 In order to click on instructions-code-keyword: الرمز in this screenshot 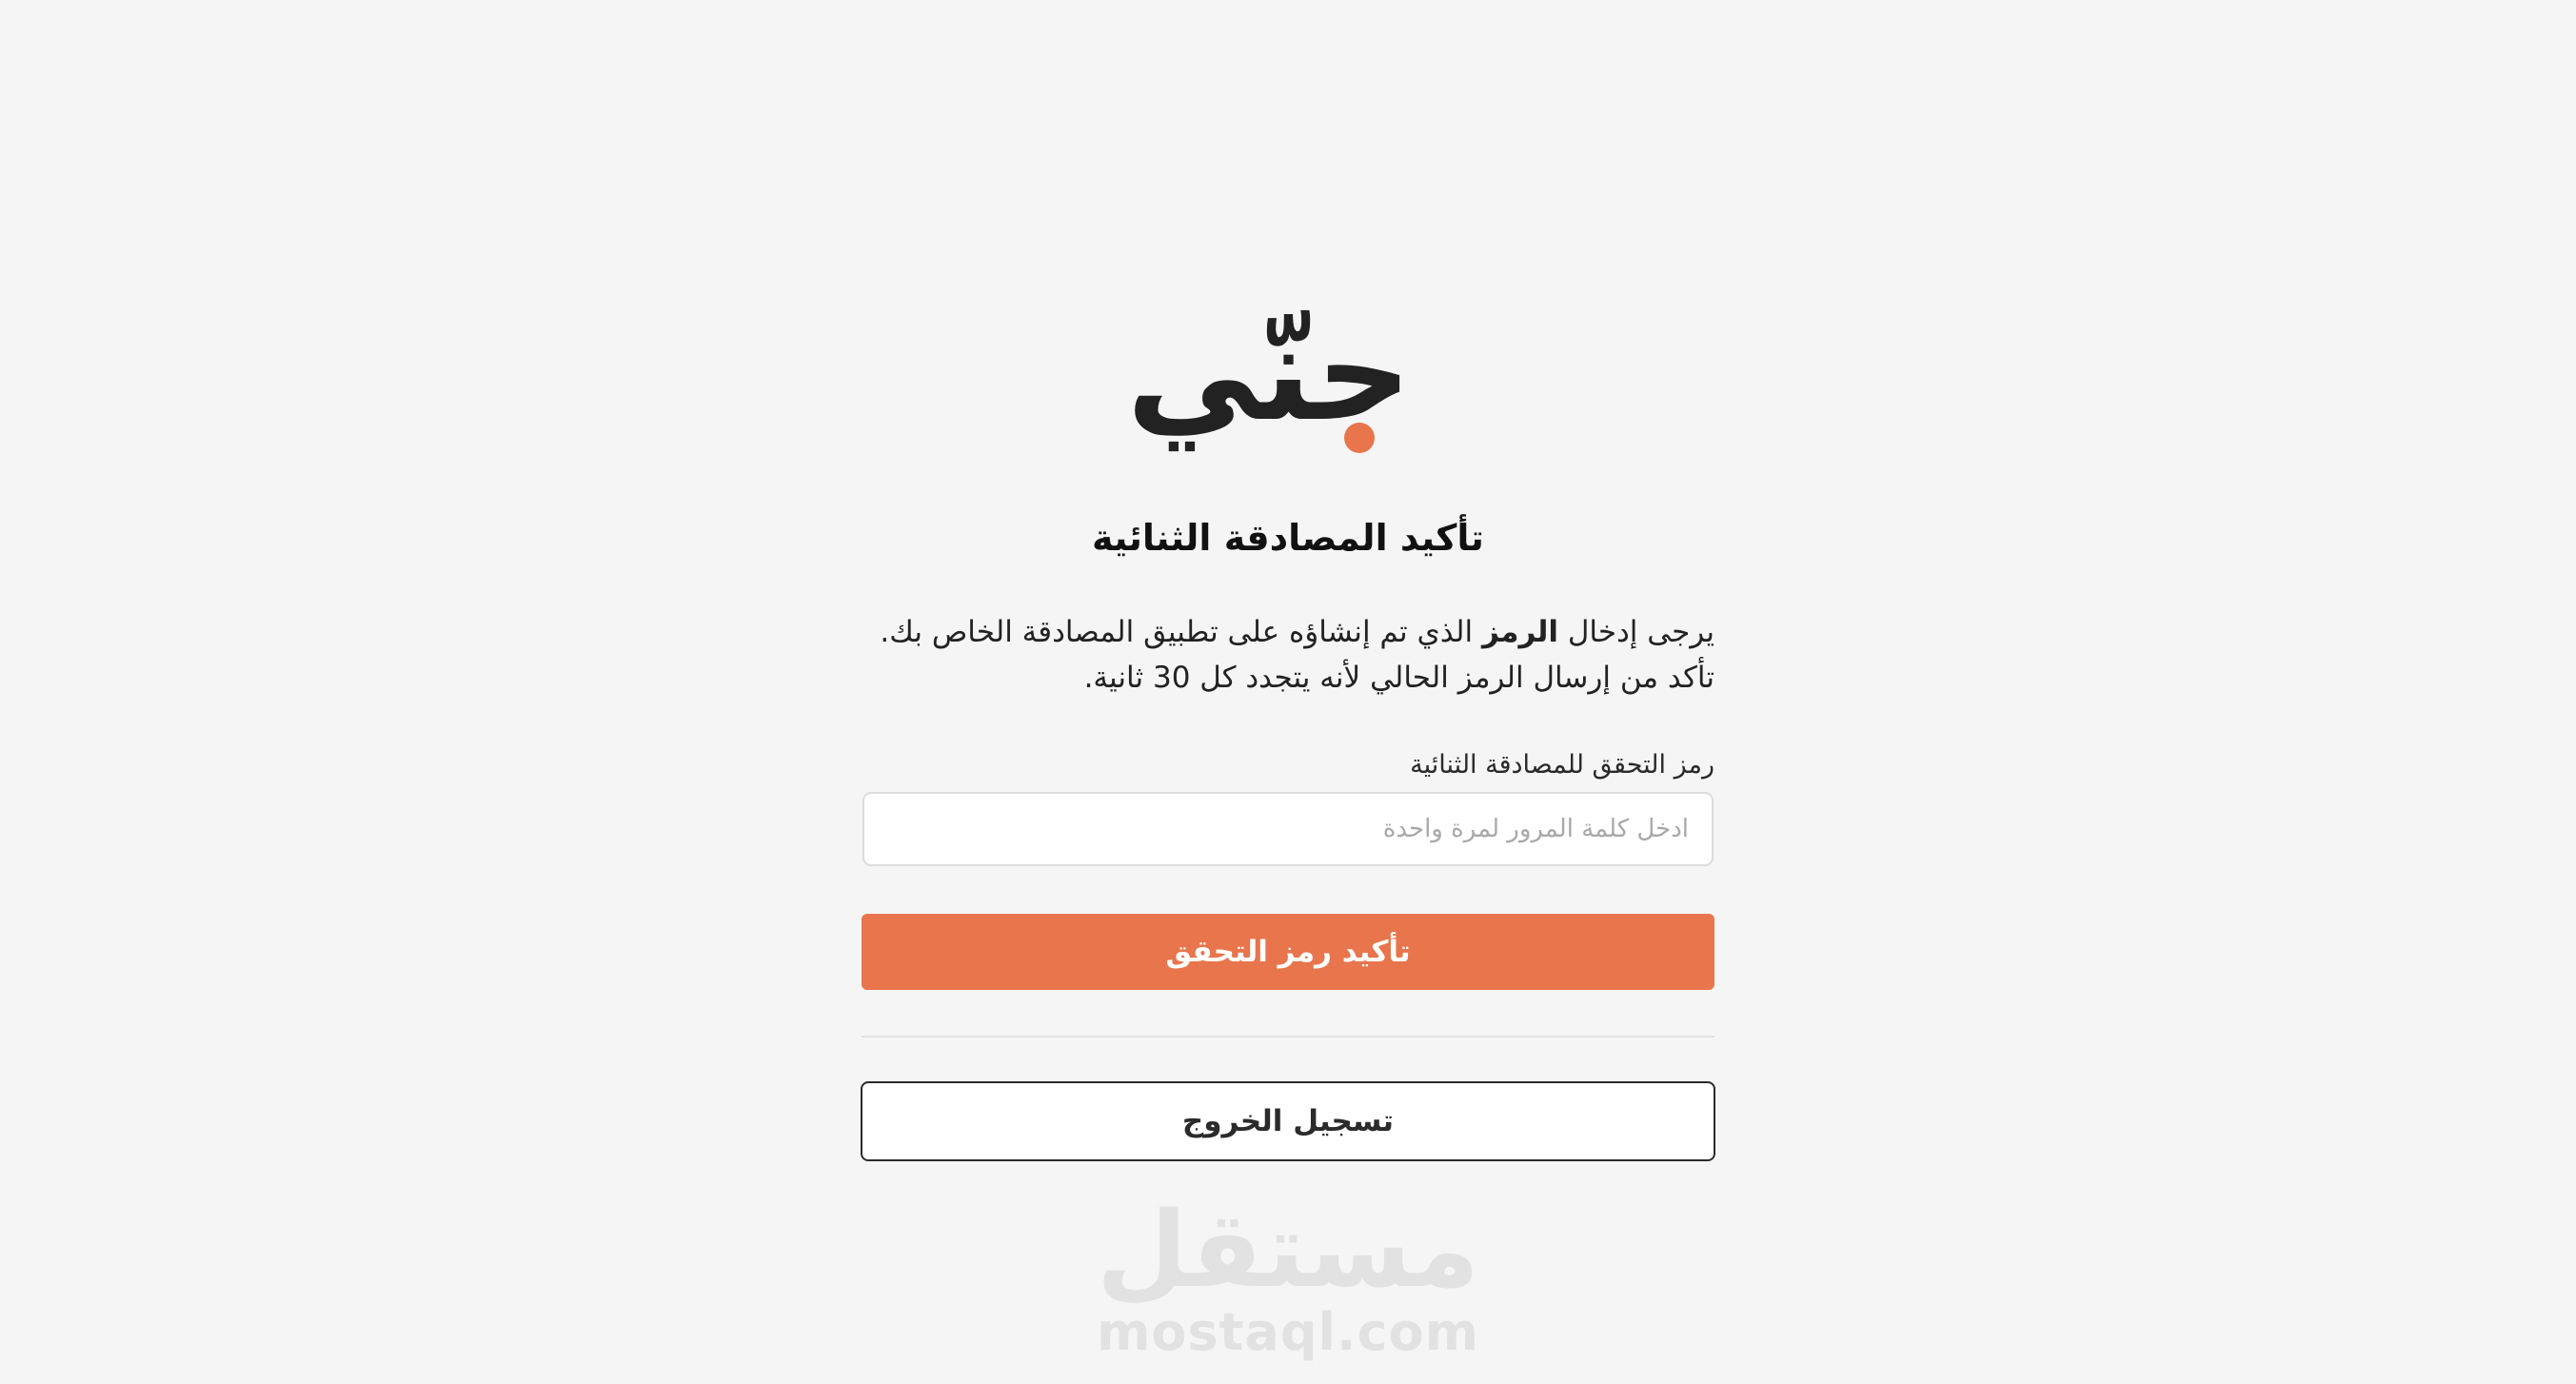, I will do `click(1519, 632)`.